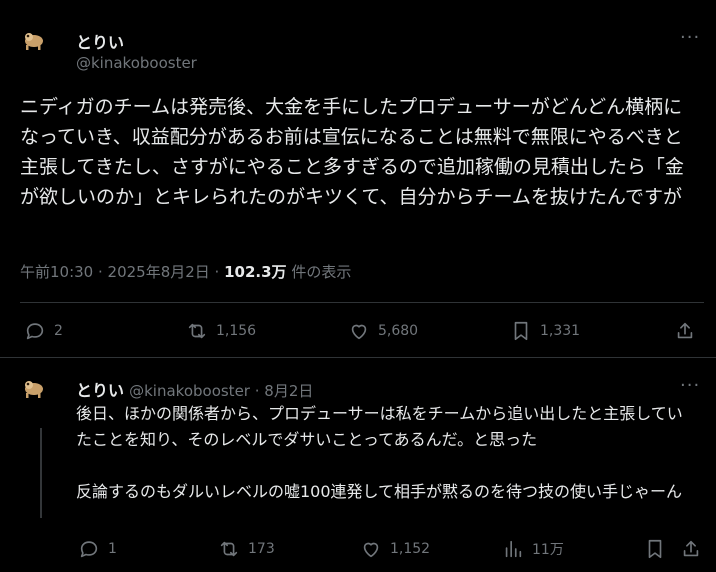  I want to click on like-count: 1,152, so click(410, 549).